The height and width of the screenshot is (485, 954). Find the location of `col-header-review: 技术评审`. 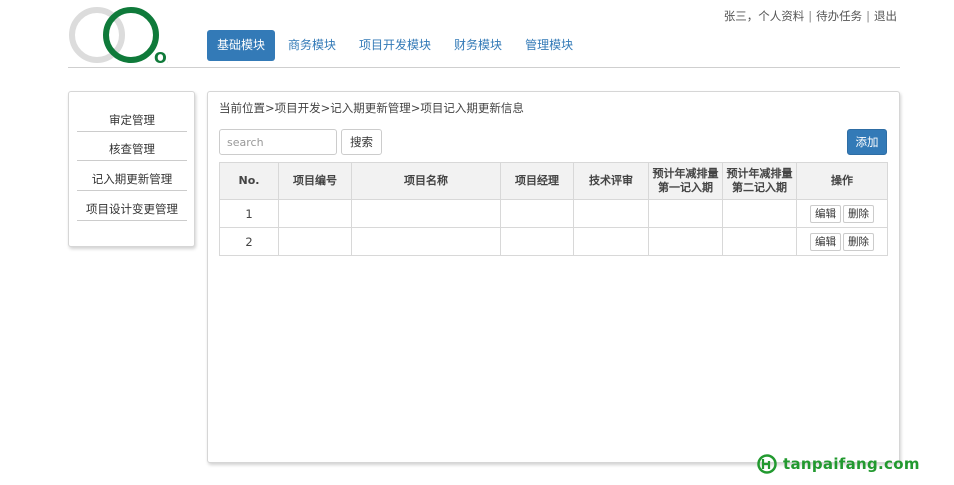

col-header-review: 技术评审 is located at coordinates (611, 181).